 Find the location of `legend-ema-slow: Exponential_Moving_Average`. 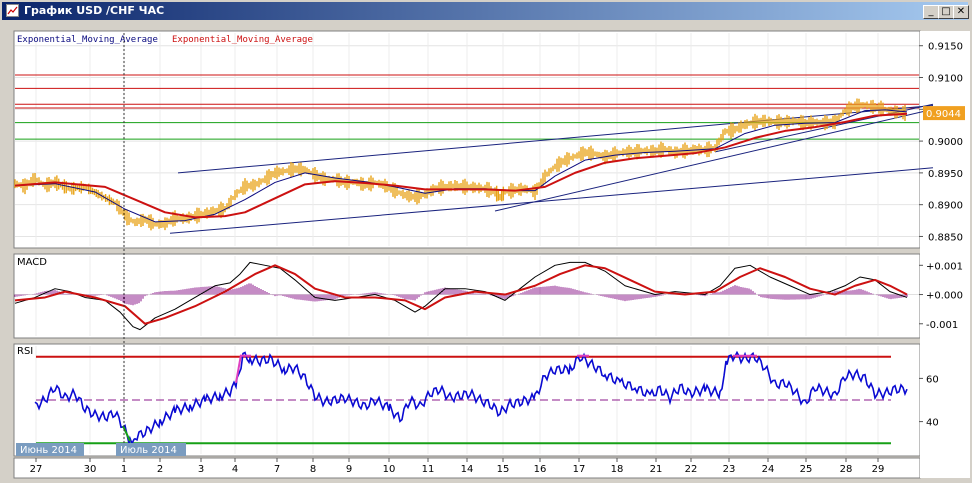

legend-ema-slow: Exponential_Moving_Average is located at coordinates (242, 40).